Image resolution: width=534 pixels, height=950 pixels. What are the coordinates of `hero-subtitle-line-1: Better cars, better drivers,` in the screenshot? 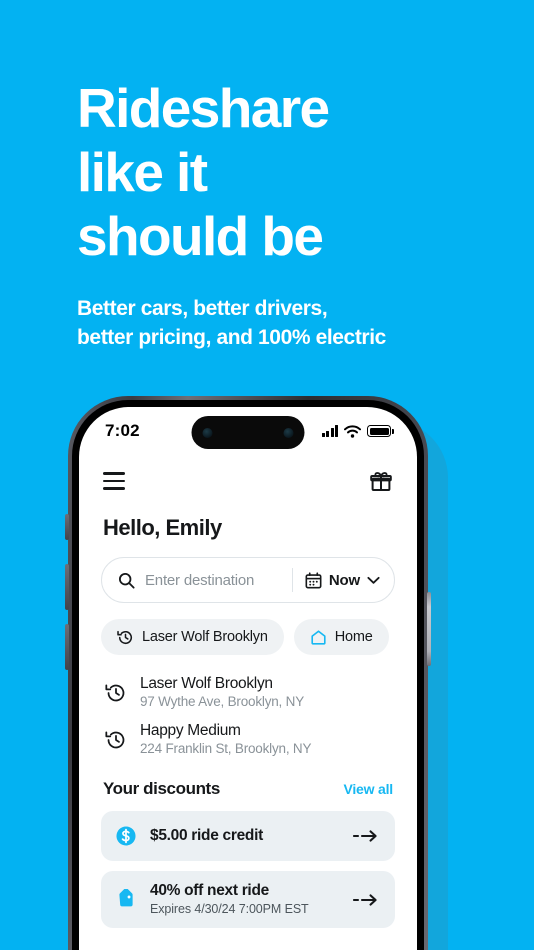 It's located at (202, 308).